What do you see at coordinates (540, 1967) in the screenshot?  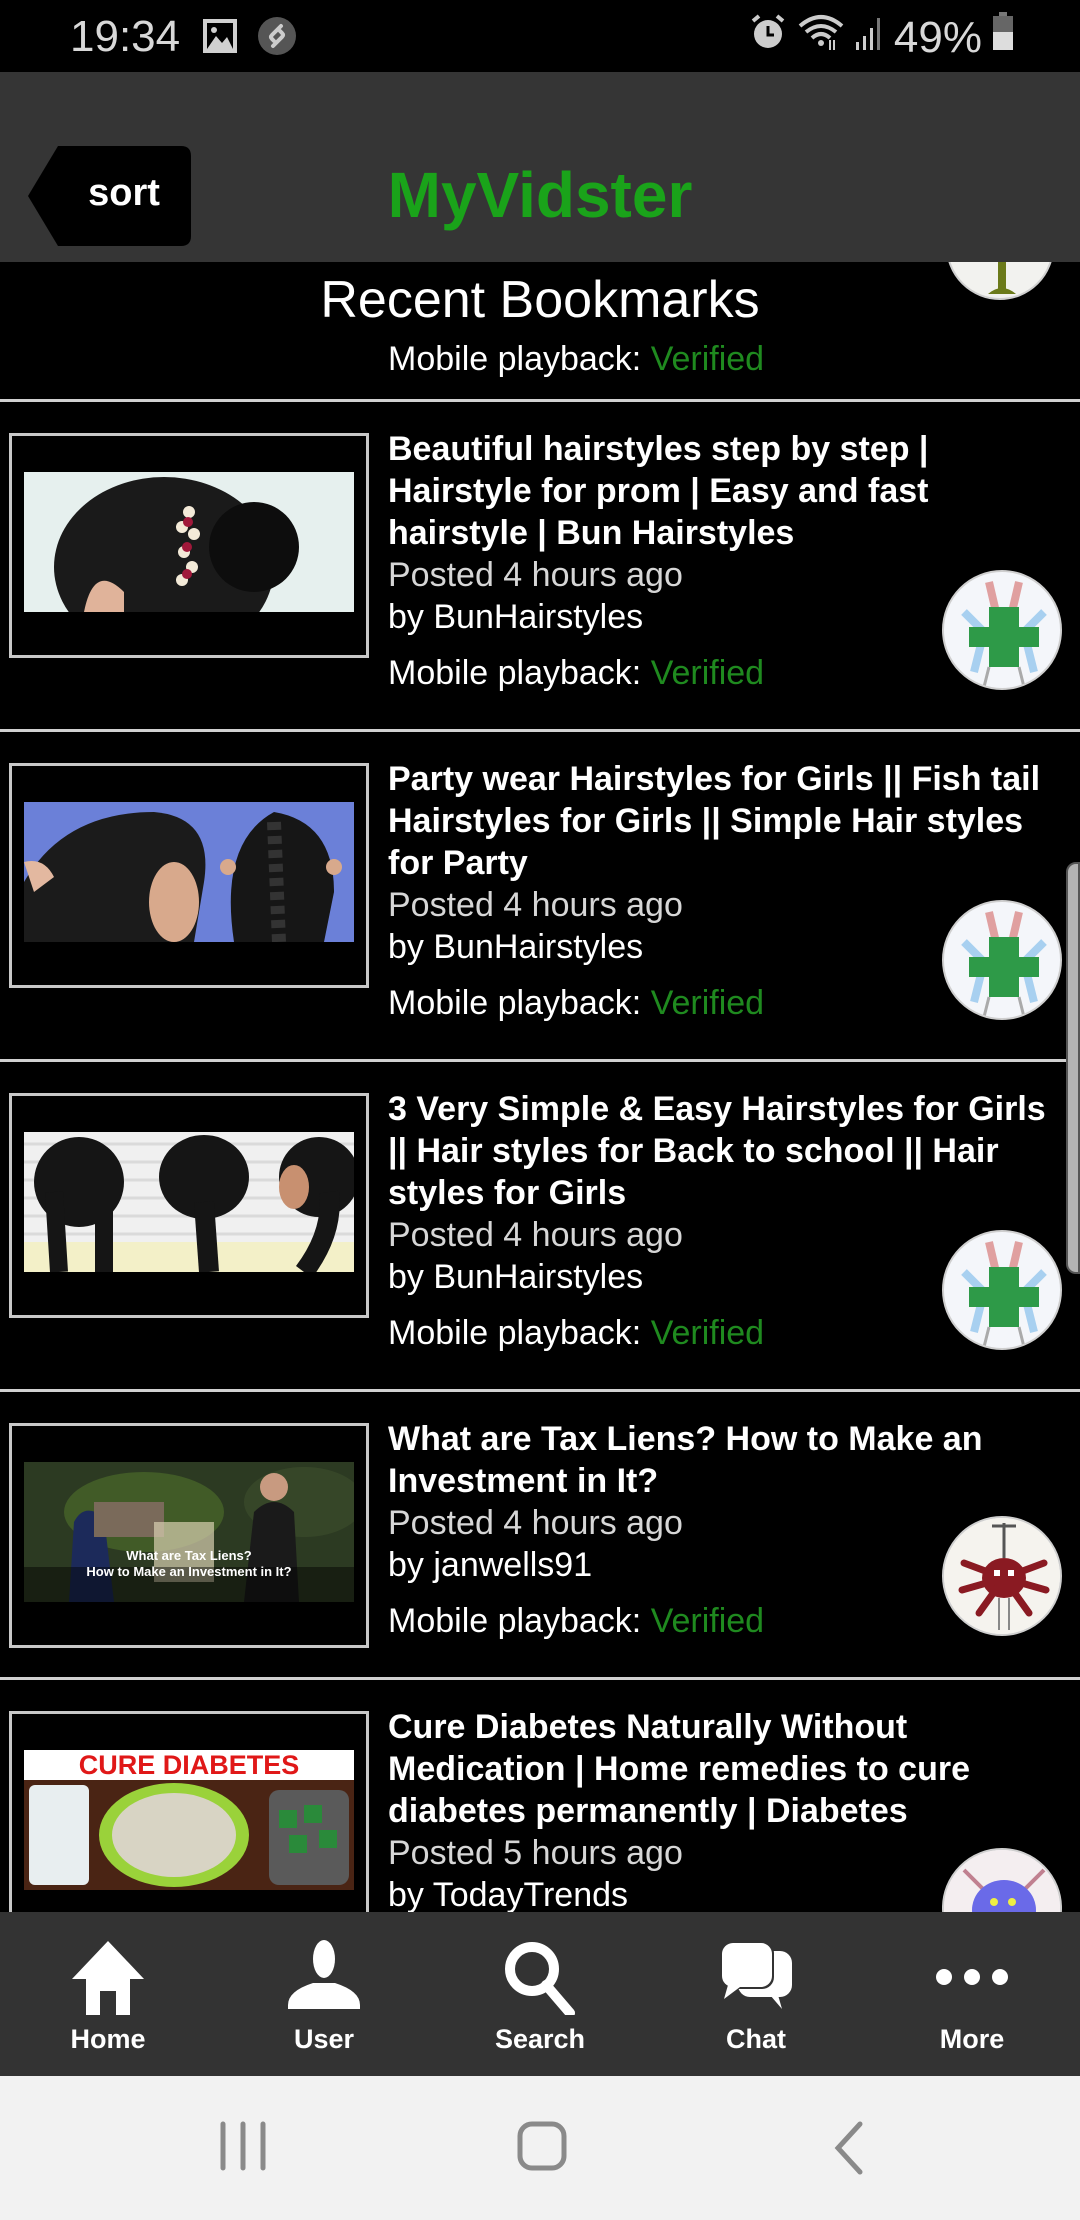 I see `search-icon` at bounding box center [540, 1967].